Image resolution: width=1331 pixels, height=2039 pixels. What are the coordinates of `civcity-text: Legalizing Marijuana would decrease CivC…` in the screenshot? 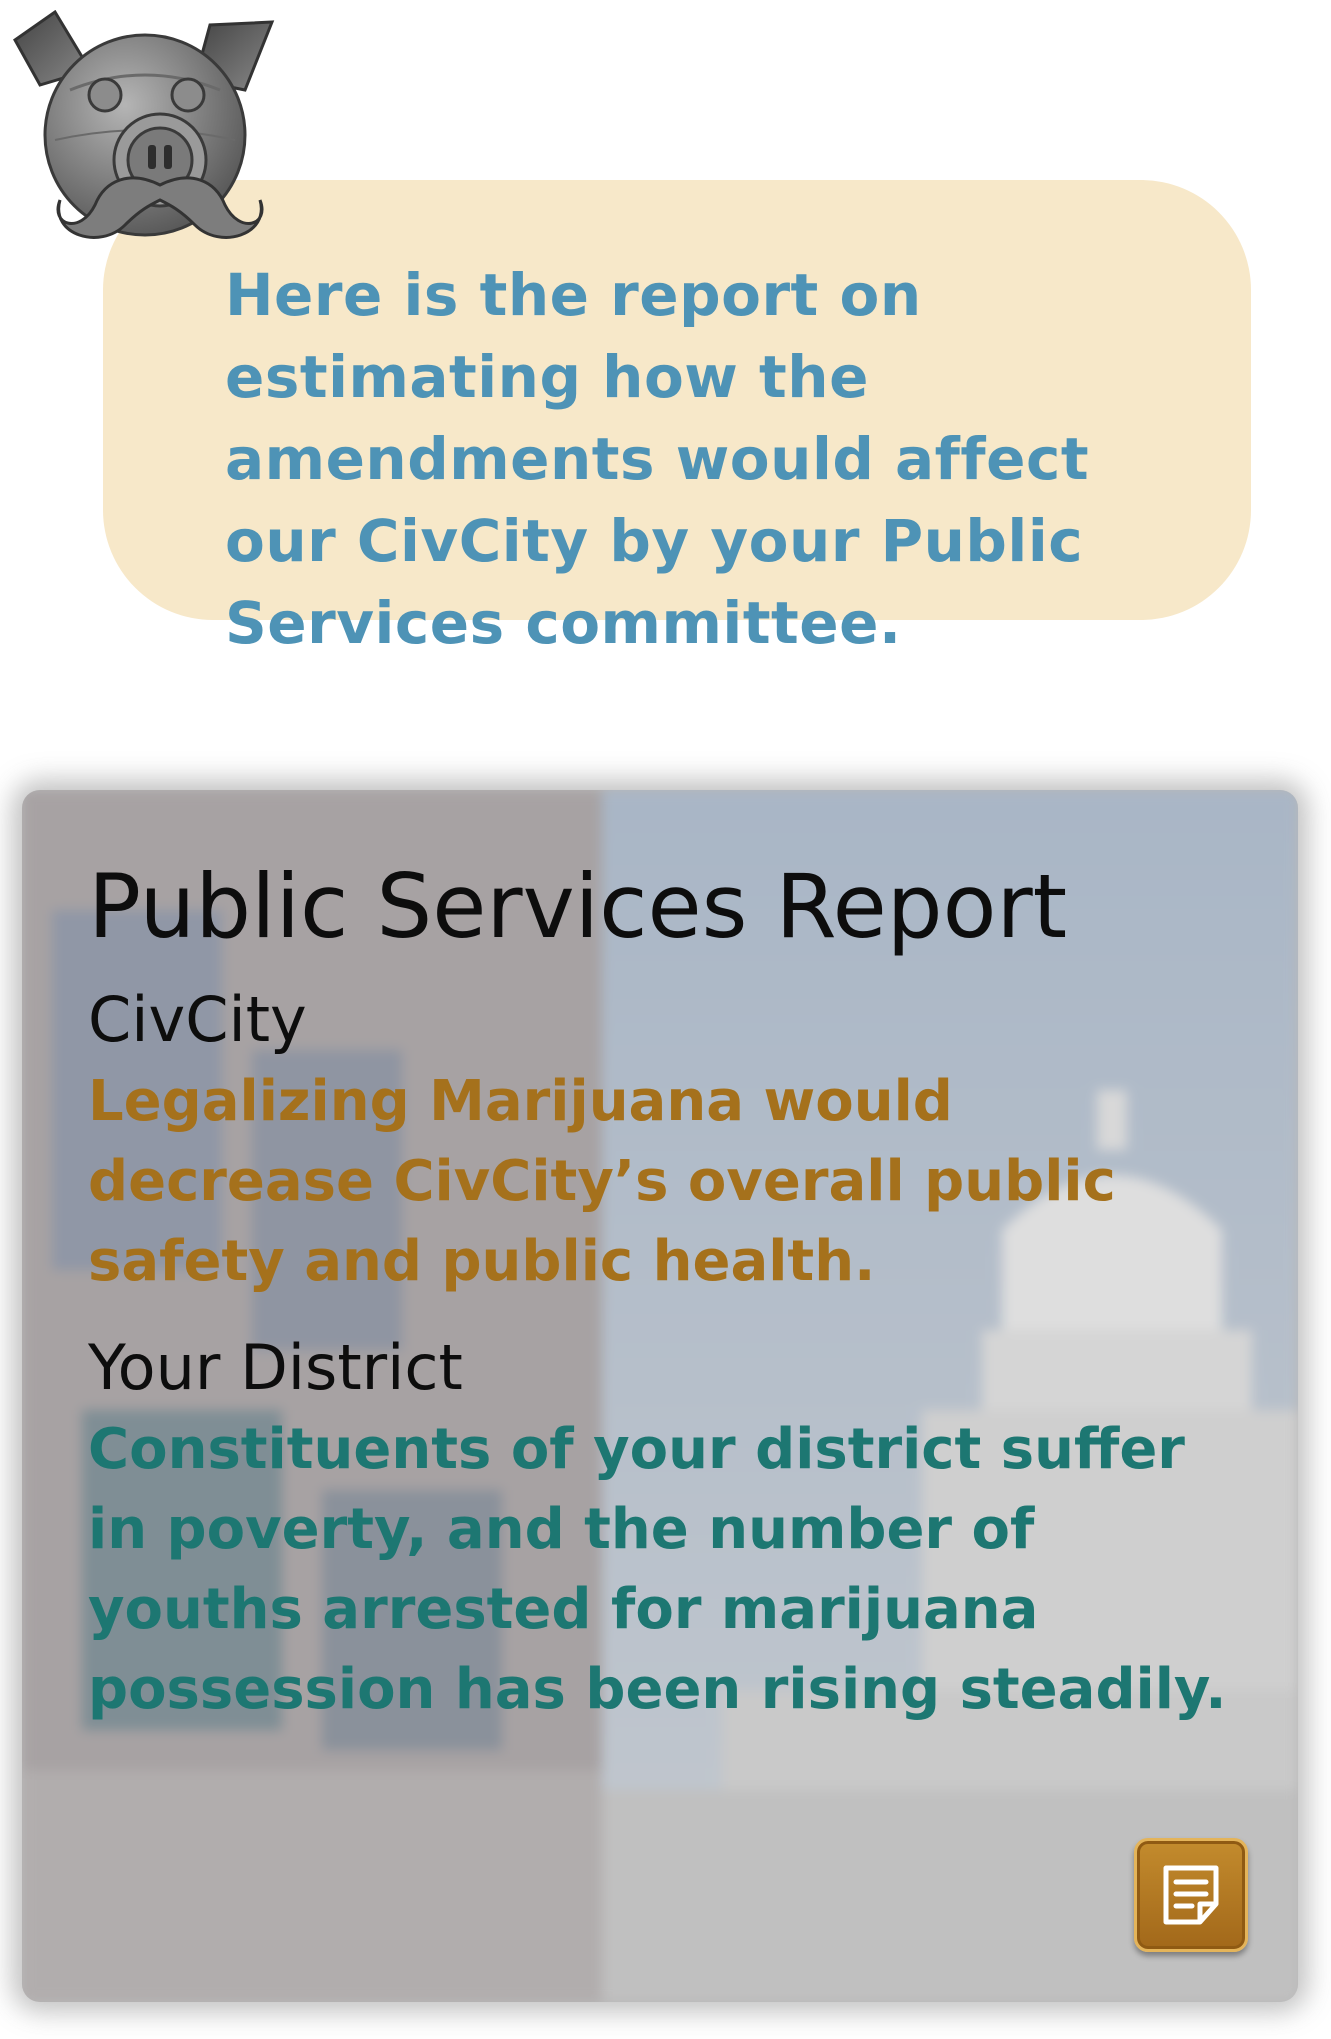 It's located at (602, 1181).